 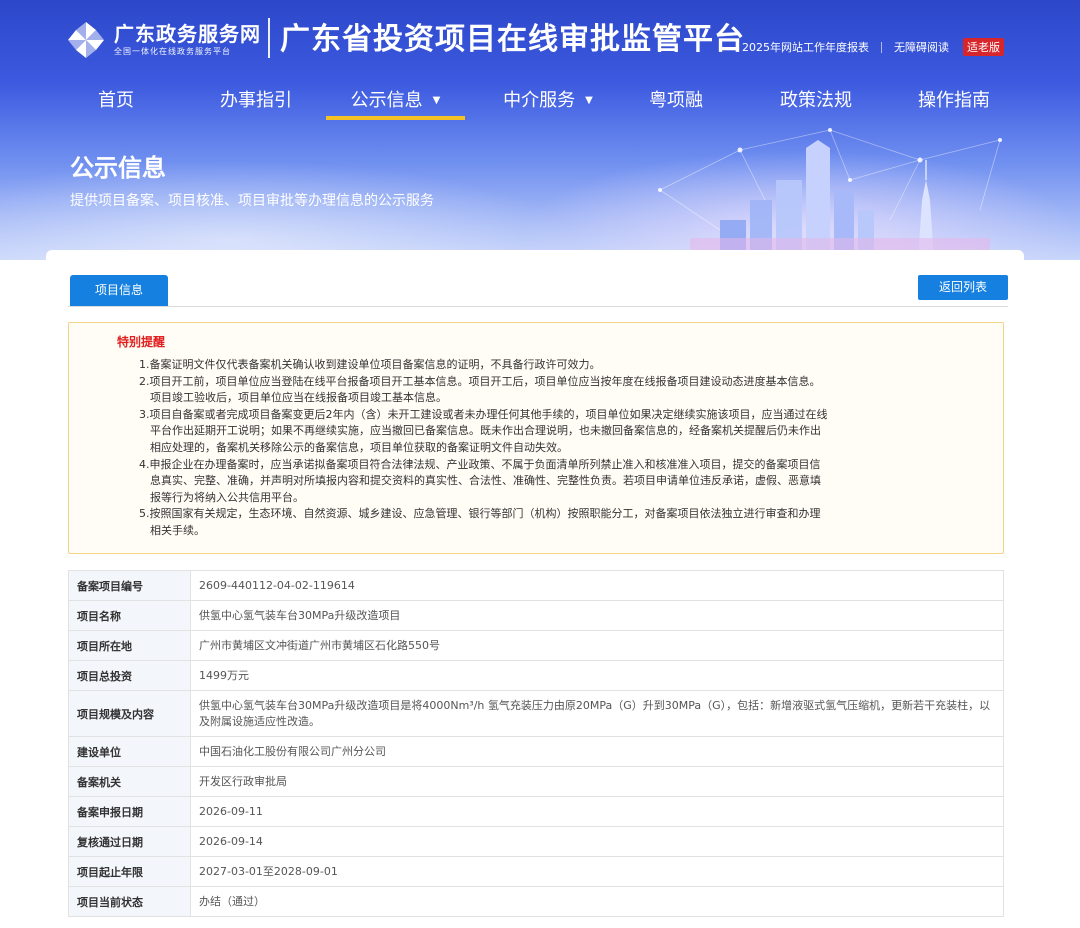 I want to click on city-skyline-illustration, so click(x=830, y=194).